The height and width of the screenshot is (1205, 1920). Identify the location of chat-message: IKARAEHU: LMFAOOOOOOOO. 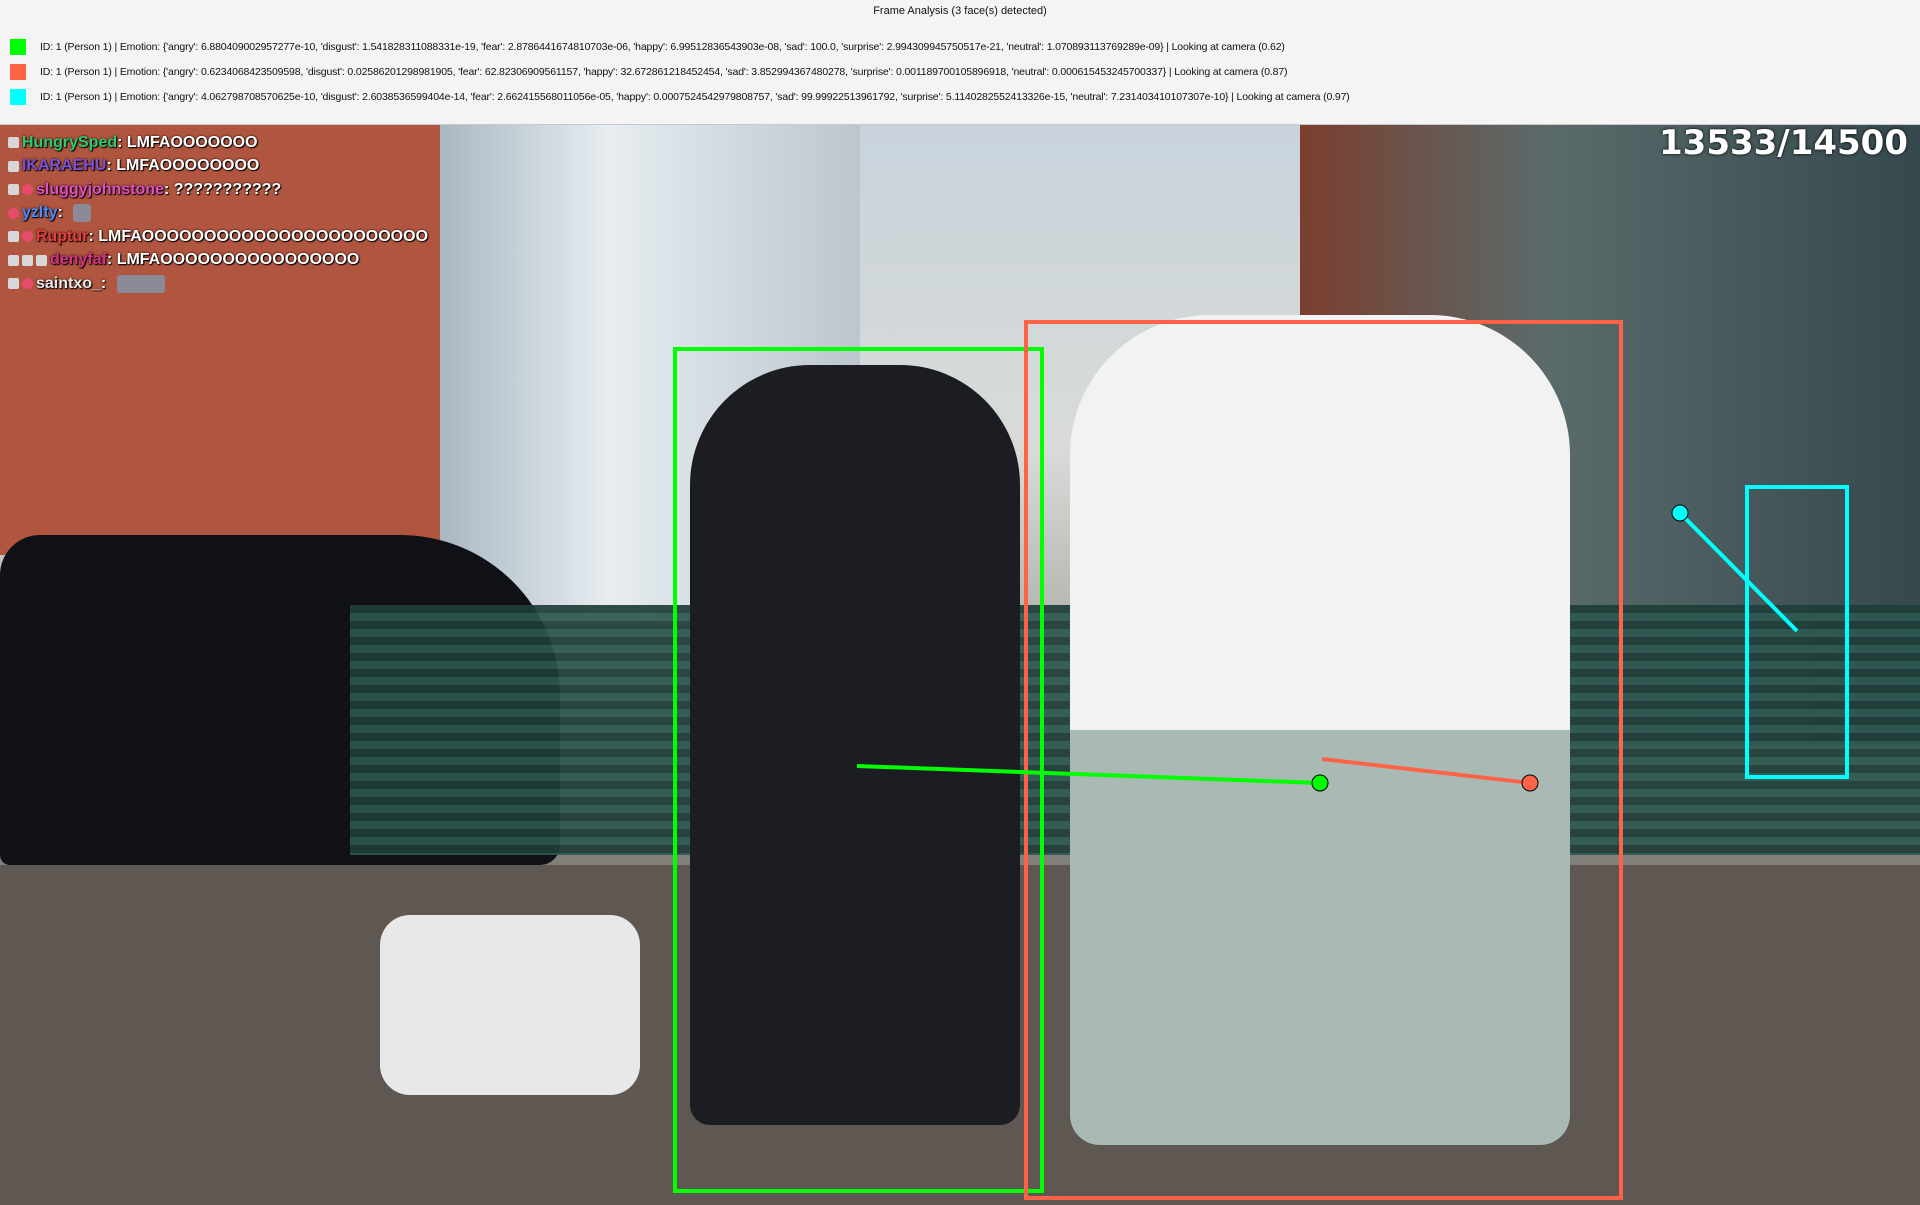
(228, 167).